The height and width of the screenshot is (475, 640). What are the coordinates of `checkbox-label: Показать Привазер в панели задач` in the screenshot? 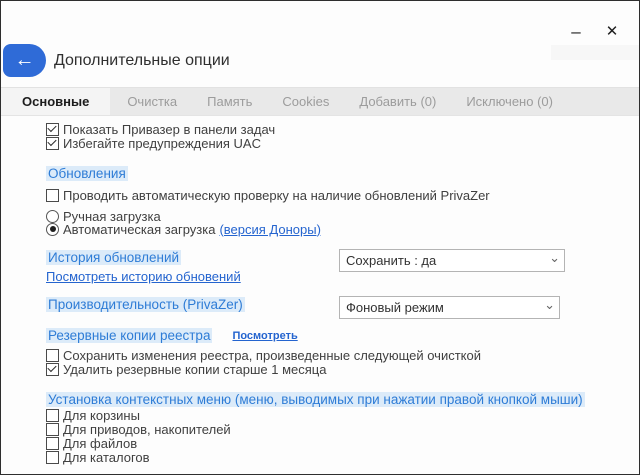 It's located at (169, 129).